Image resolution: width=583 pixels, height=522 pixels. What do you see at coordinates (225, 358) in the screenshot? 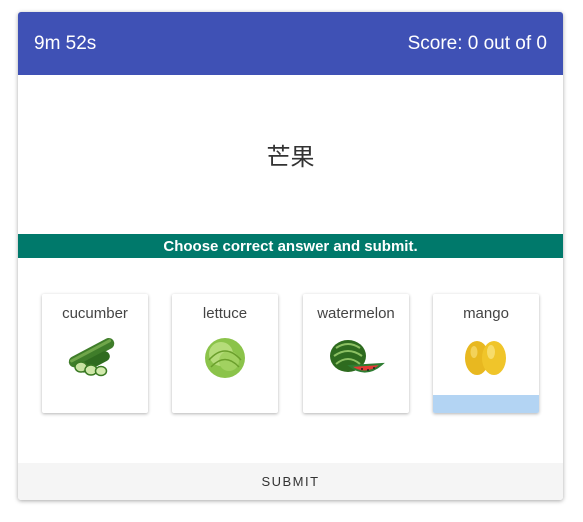
I see `lettuce-icon` at bounding box center [225, 358].